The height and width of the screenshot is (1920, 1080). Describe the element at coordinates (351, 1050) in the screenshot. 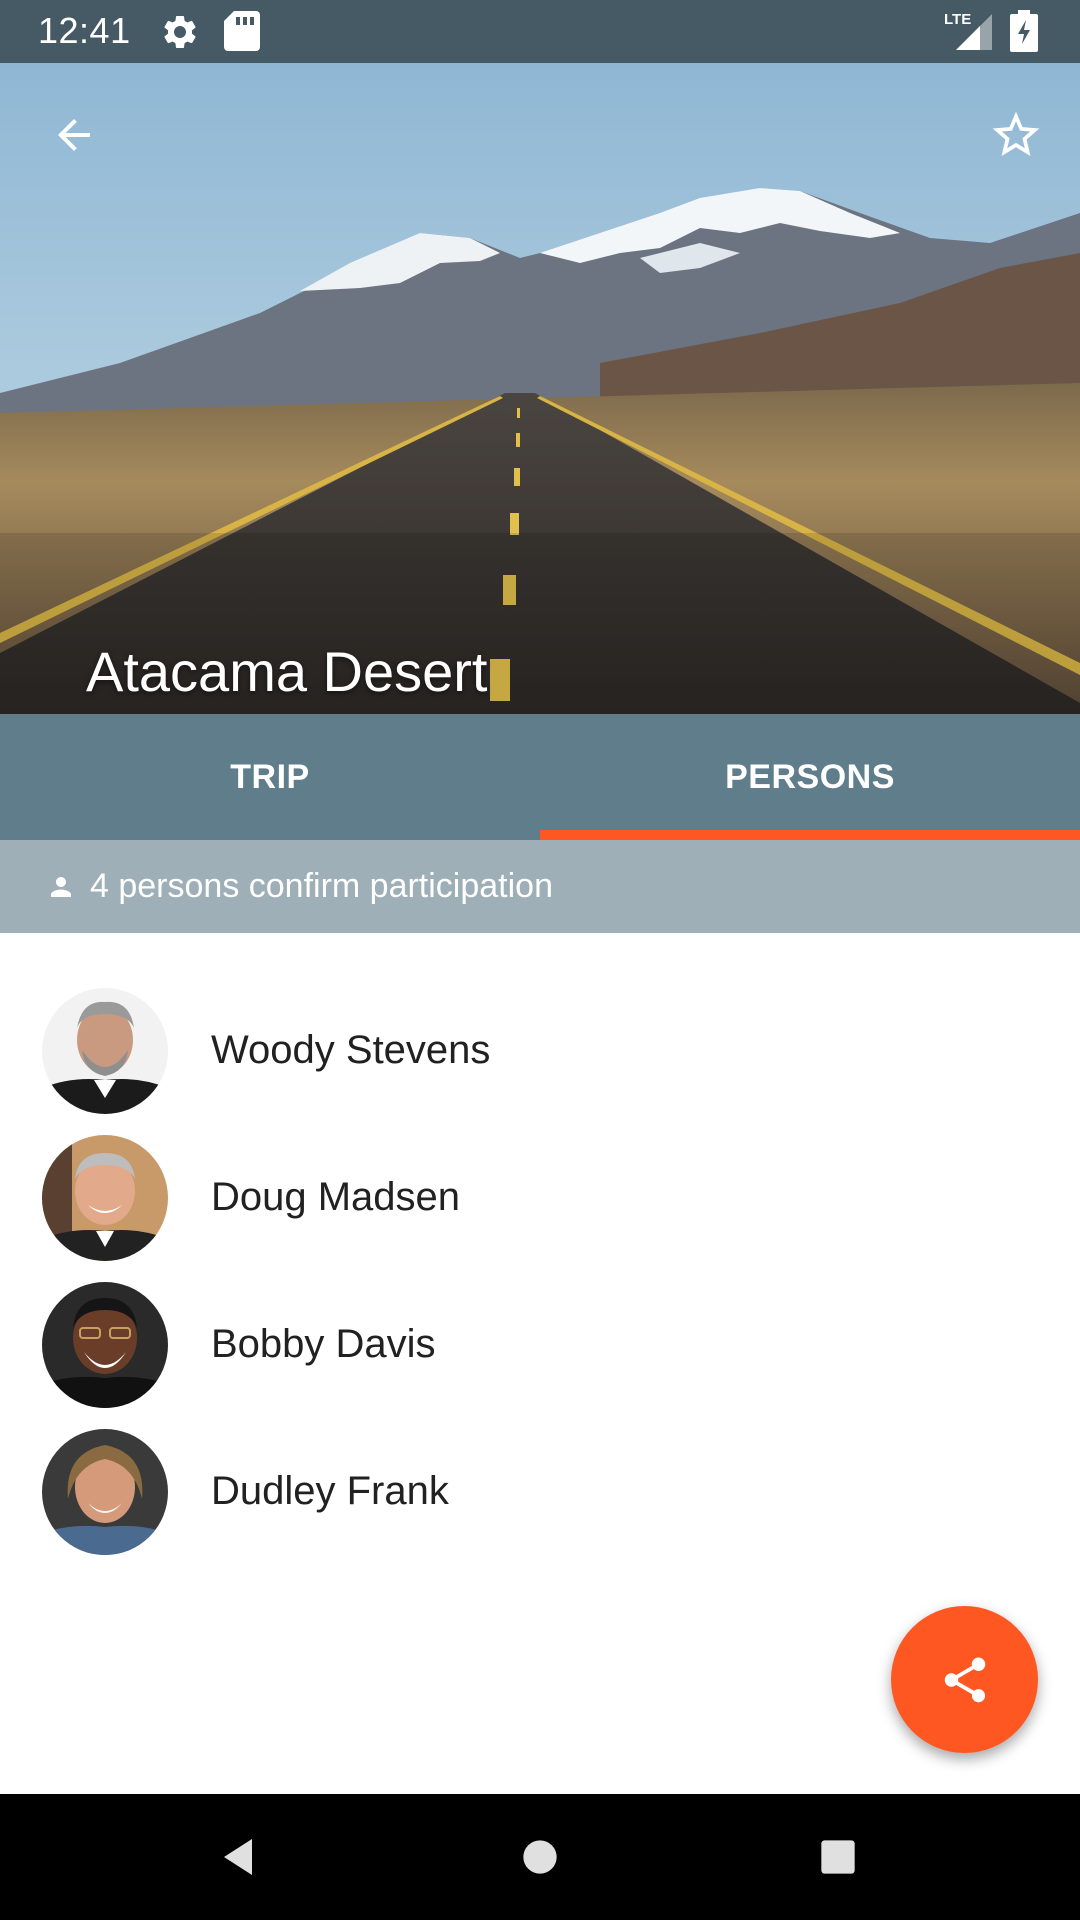

I see `person-name: Woody Stevens` at that location.